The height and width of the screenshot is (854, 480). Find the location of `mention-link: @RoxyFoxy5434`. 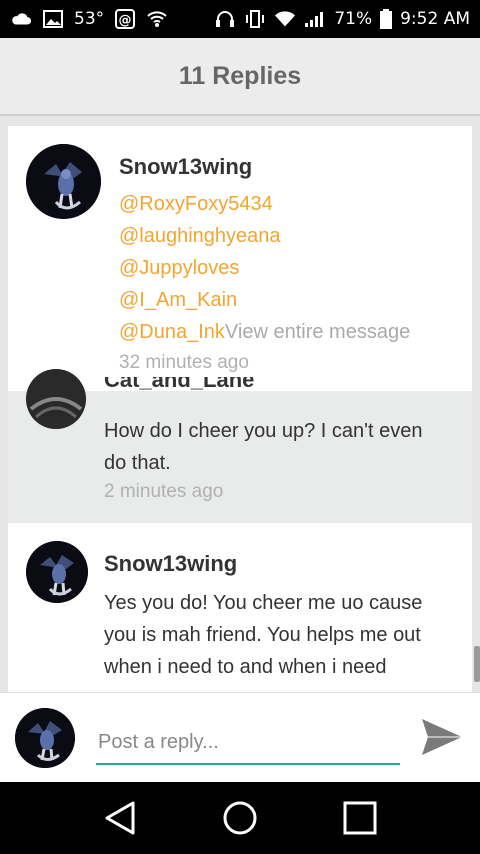

mention-link: @RoxyFoxy5434 is located at coordinates (264, 204).